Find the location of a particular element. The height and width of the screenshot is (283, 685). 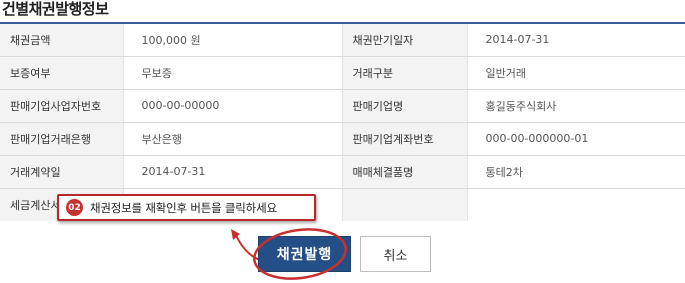

contract-date-value: 2014-07-31 is located at coordinates (233, 172).